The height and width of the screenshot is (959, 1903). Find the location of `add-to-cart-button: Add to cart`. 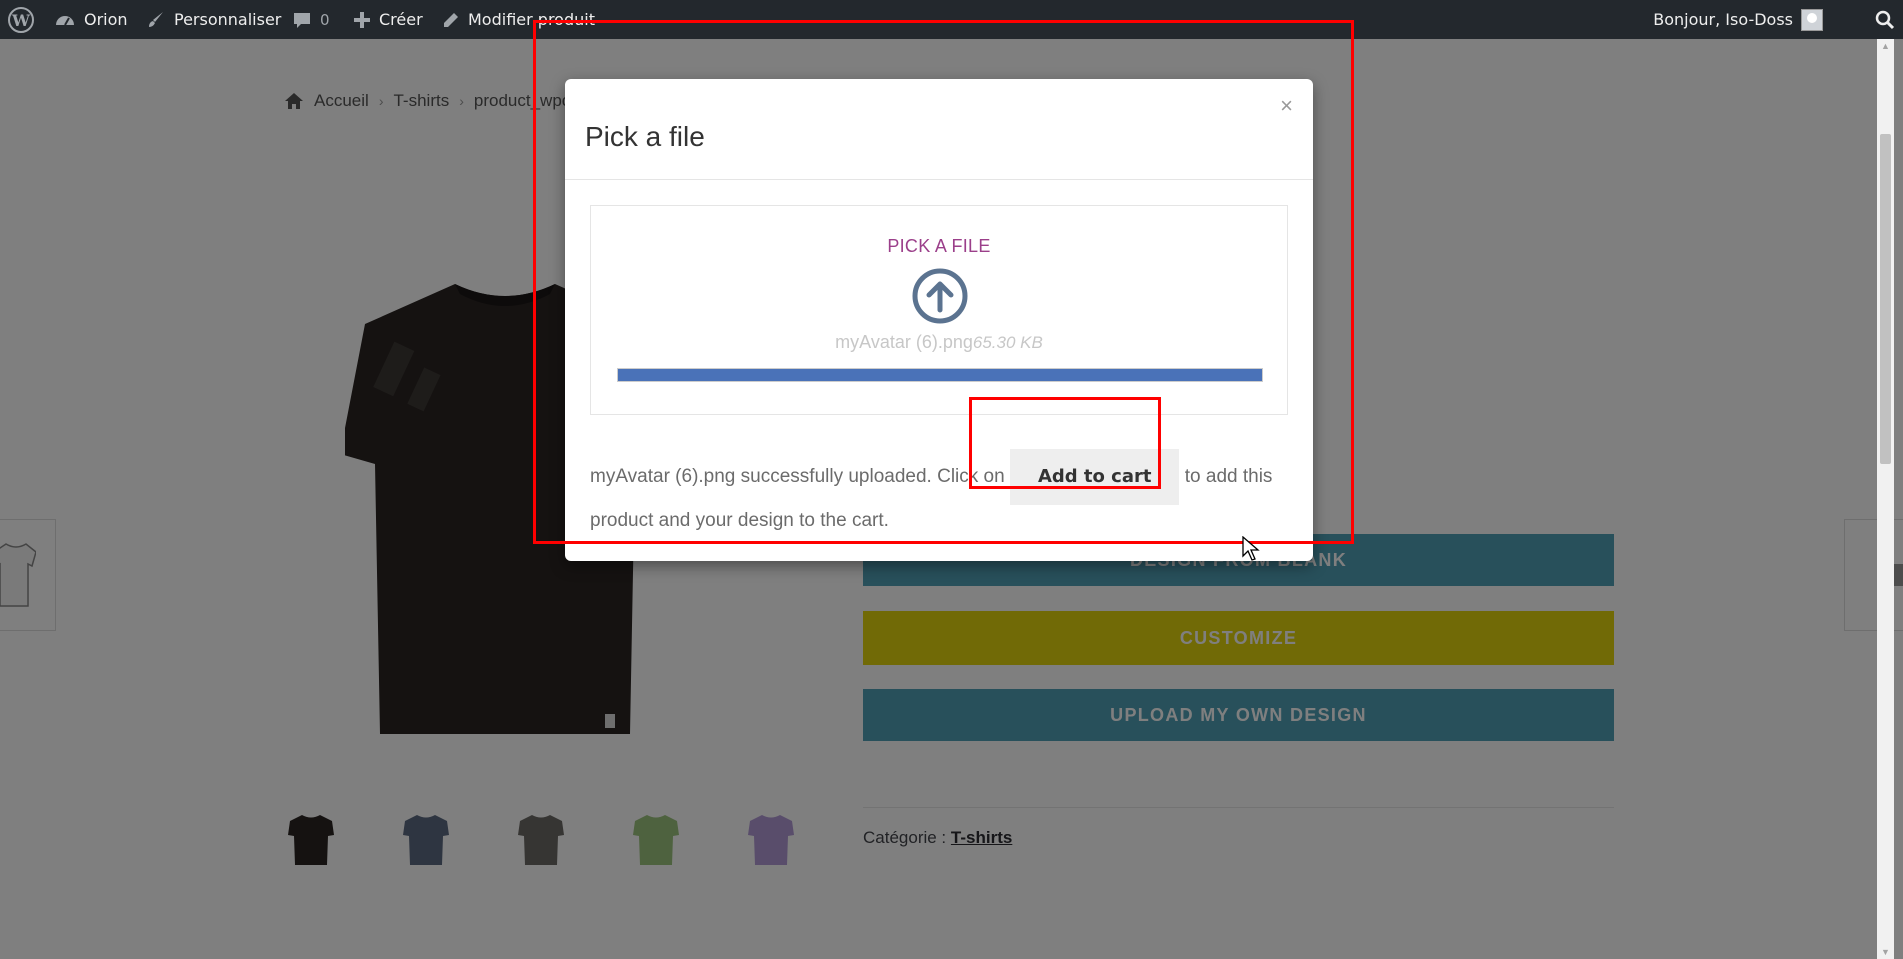

add-to-cart-button: Add to cart is located at coordinates (1094, 477).